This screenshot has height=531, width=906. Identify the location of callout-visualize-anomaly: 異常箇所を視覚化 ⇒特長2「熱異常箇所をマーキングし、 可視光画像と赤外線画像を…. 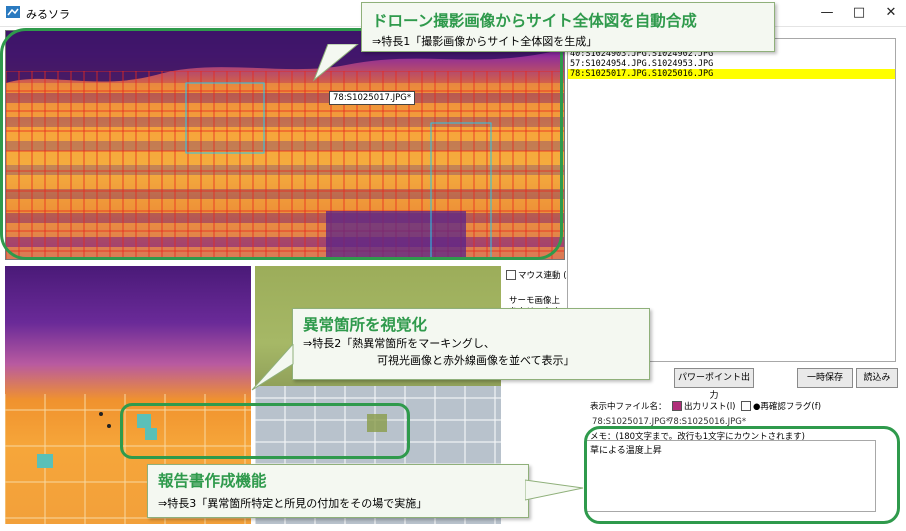
(471, 344).